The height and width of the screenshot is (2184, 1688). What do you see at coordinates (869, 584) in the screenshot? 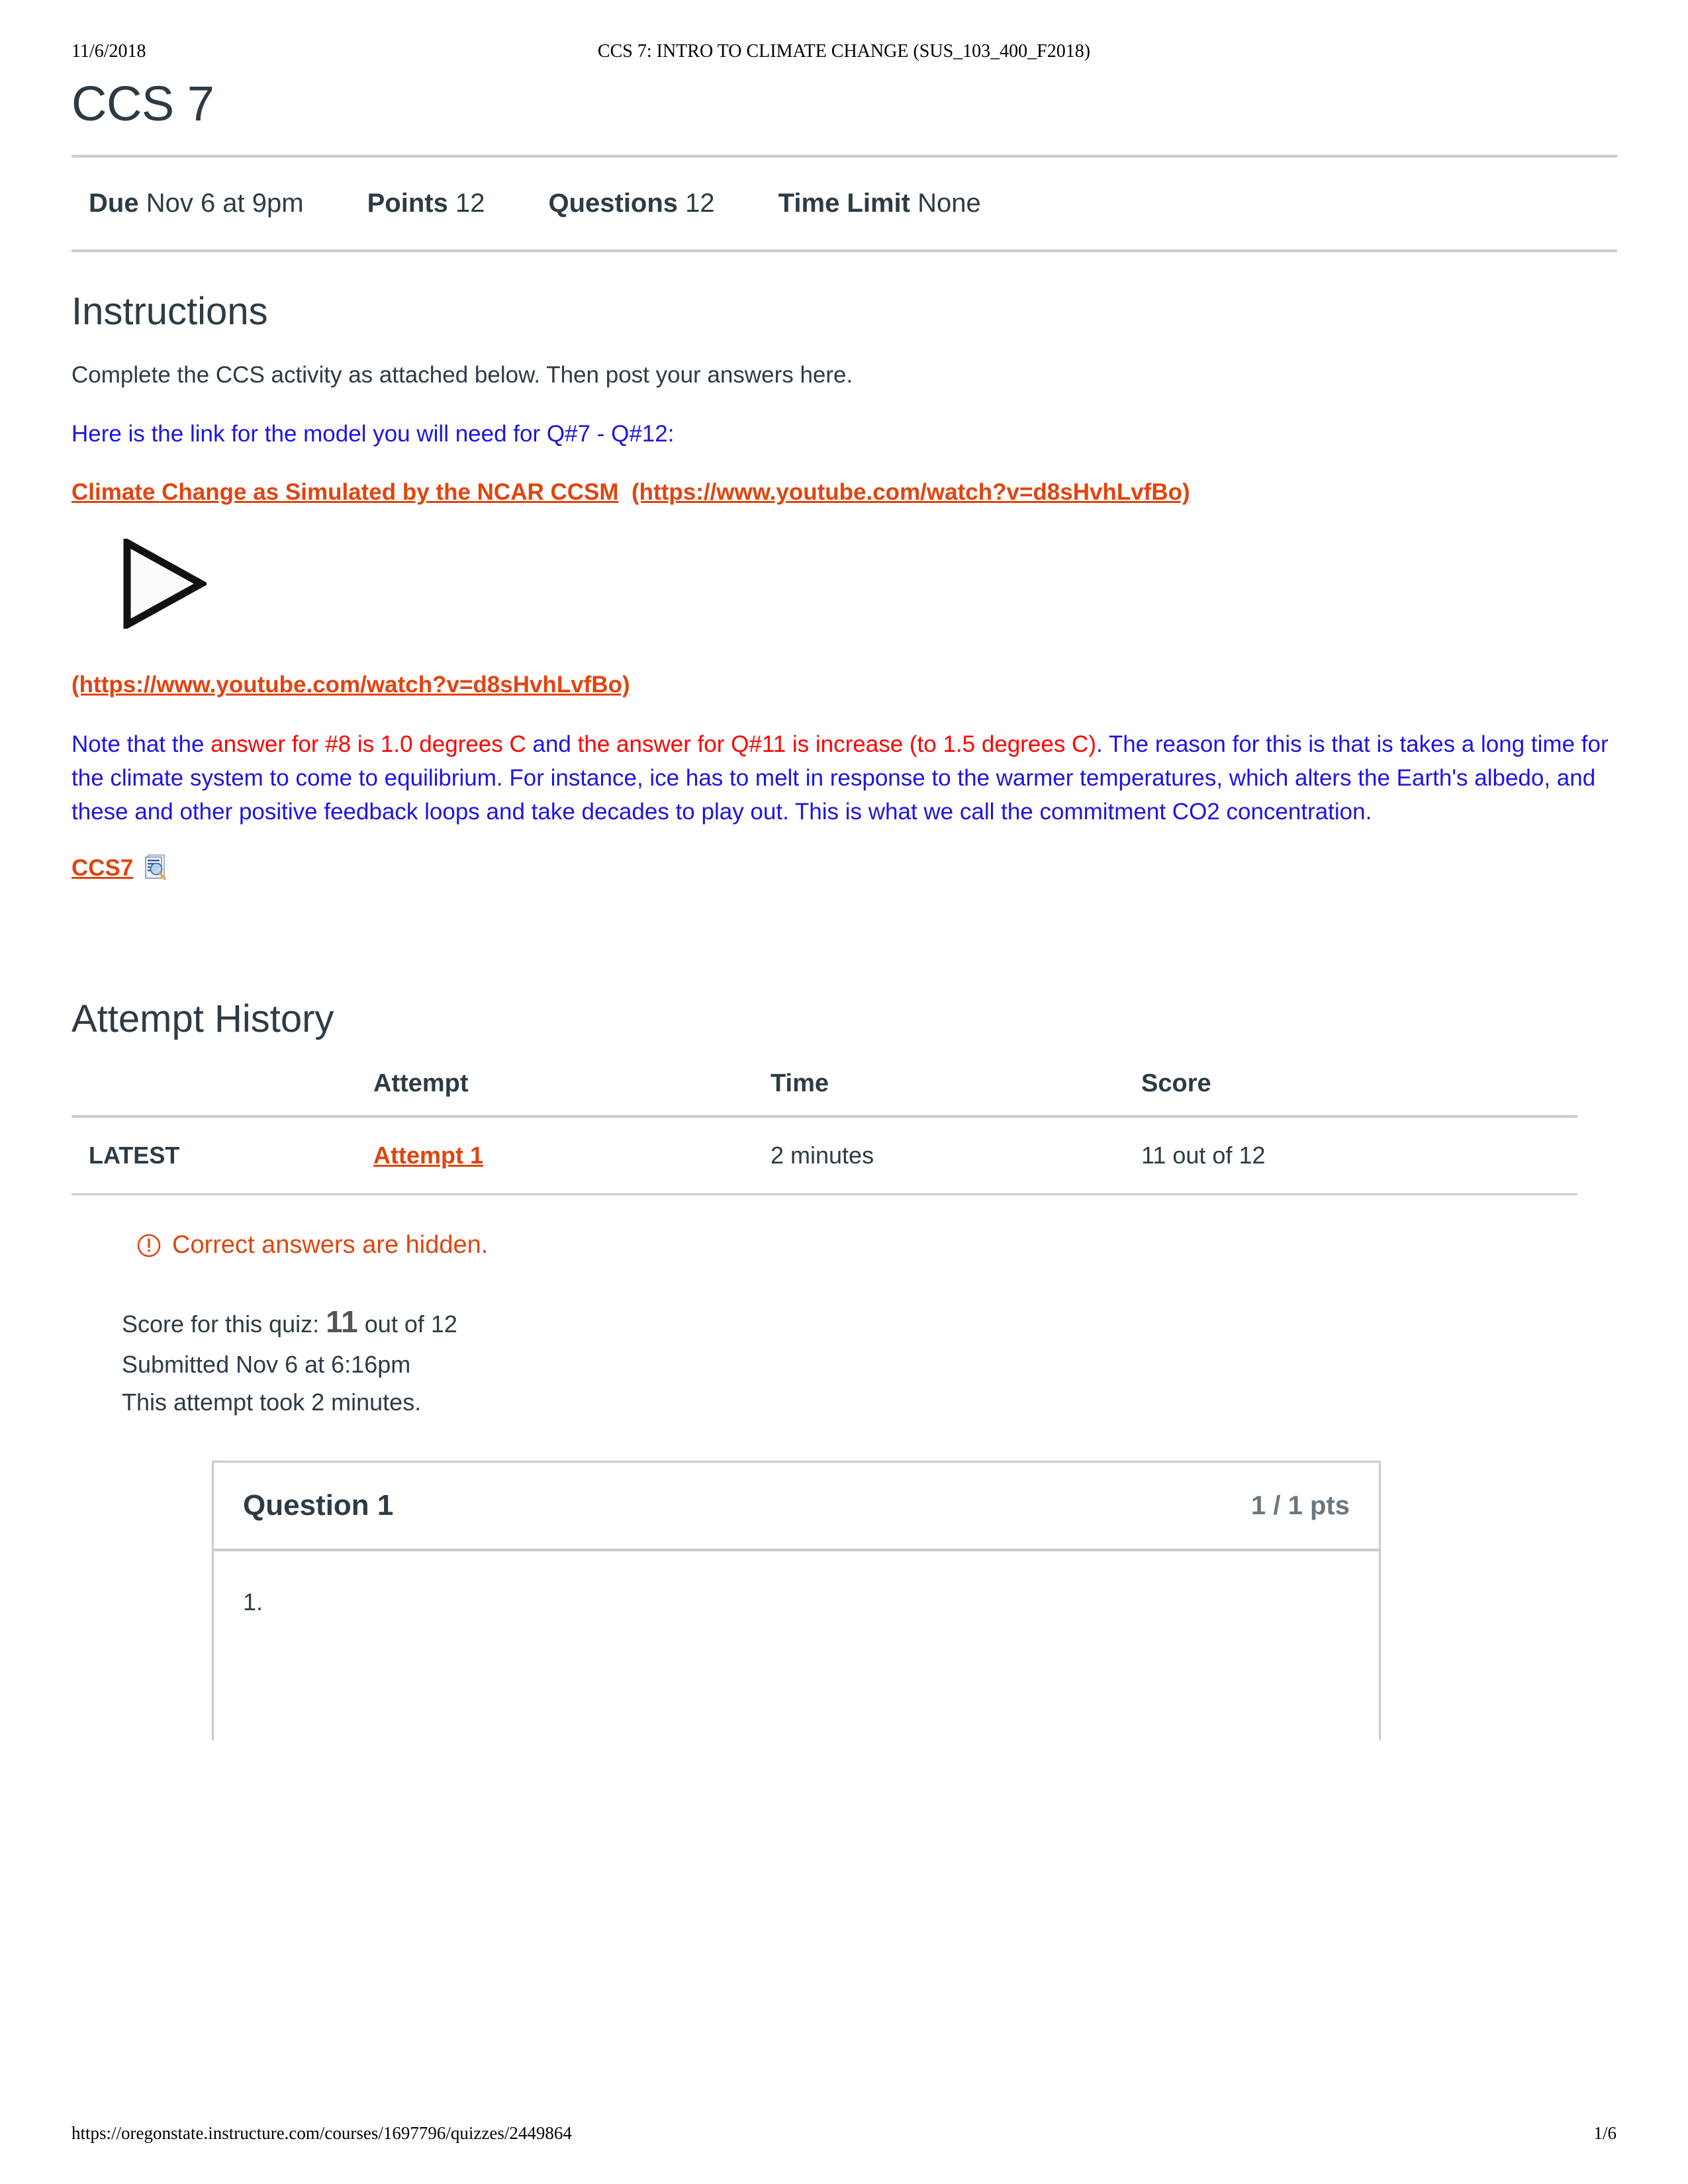
I see `video-thumbnail` at bounding box center [869, 584].